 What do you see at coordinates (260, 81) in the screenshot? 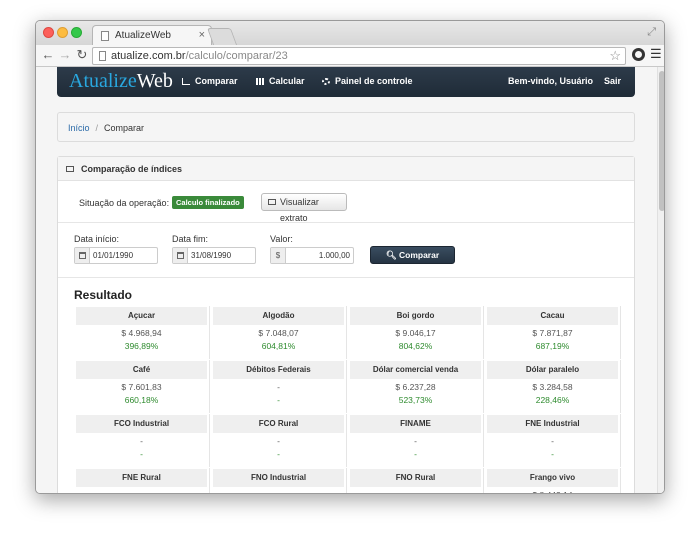
I see `grid-icon` at bounding box center [260, 81].